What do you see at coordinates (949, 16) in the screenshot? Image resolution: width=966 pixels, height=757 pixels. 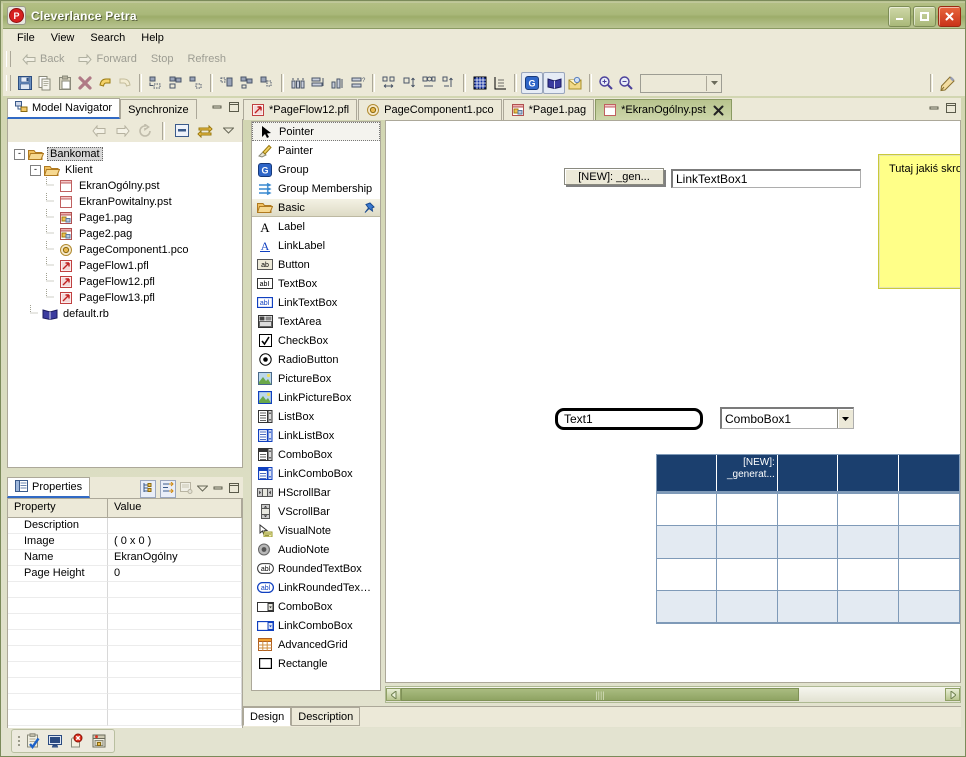 I see `close-button` at bounding box center [949, 16].